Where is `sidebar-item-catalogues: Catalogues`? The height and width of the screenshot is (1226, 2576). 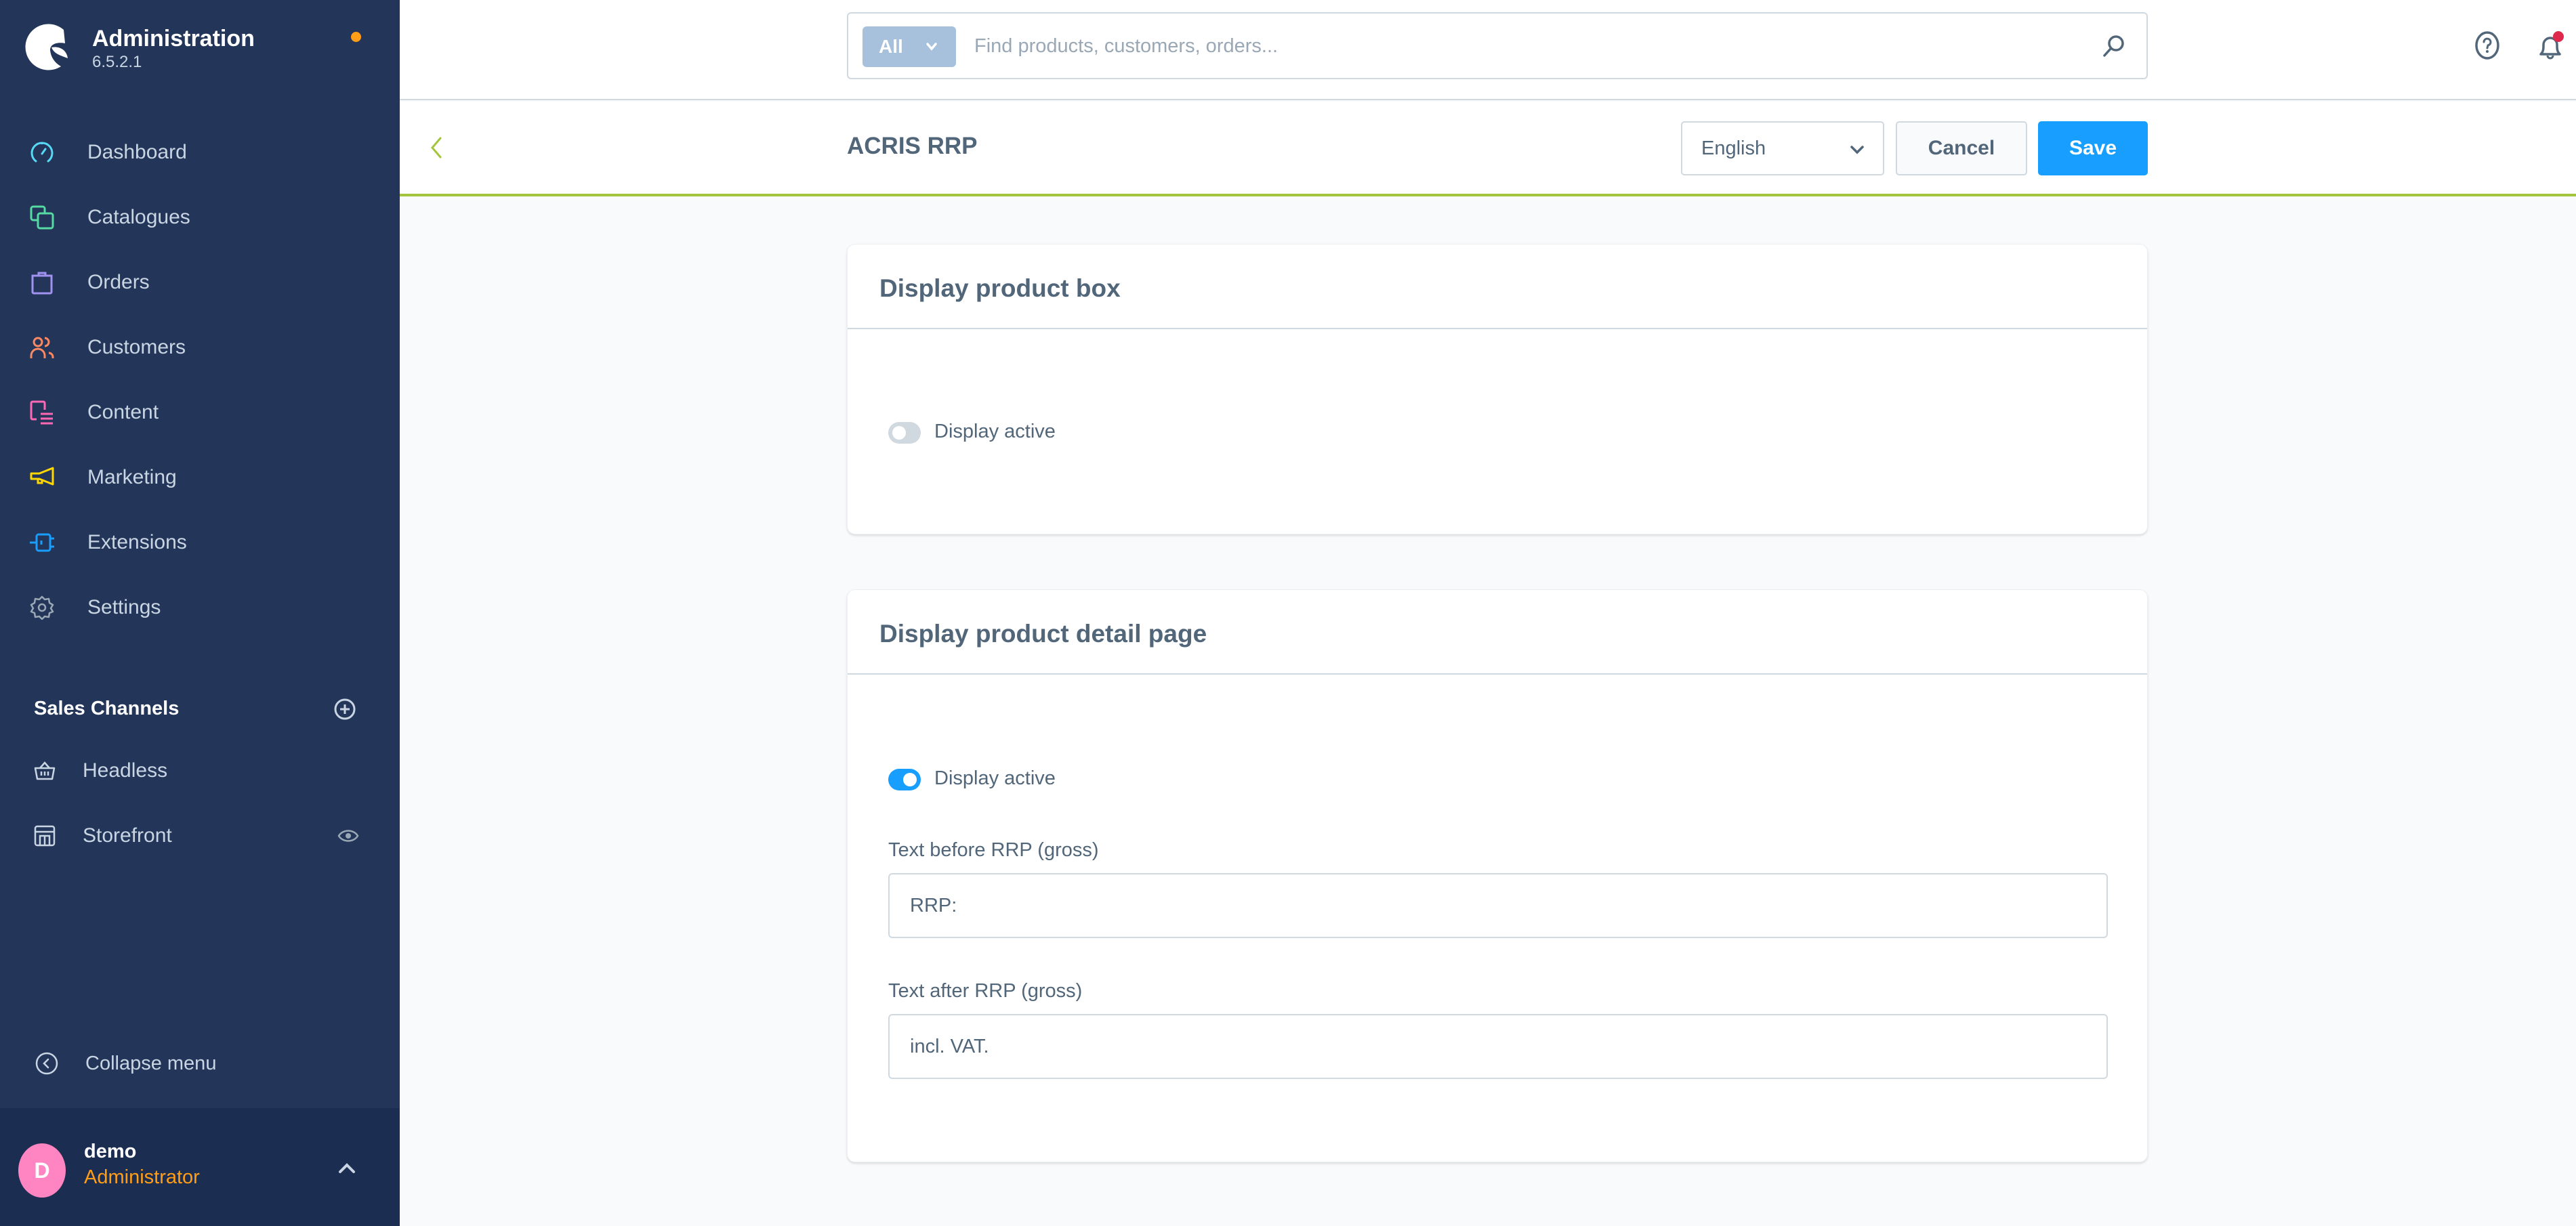 sidebar-item-catalogues: Catalogues is located at coordinates (200, 217).